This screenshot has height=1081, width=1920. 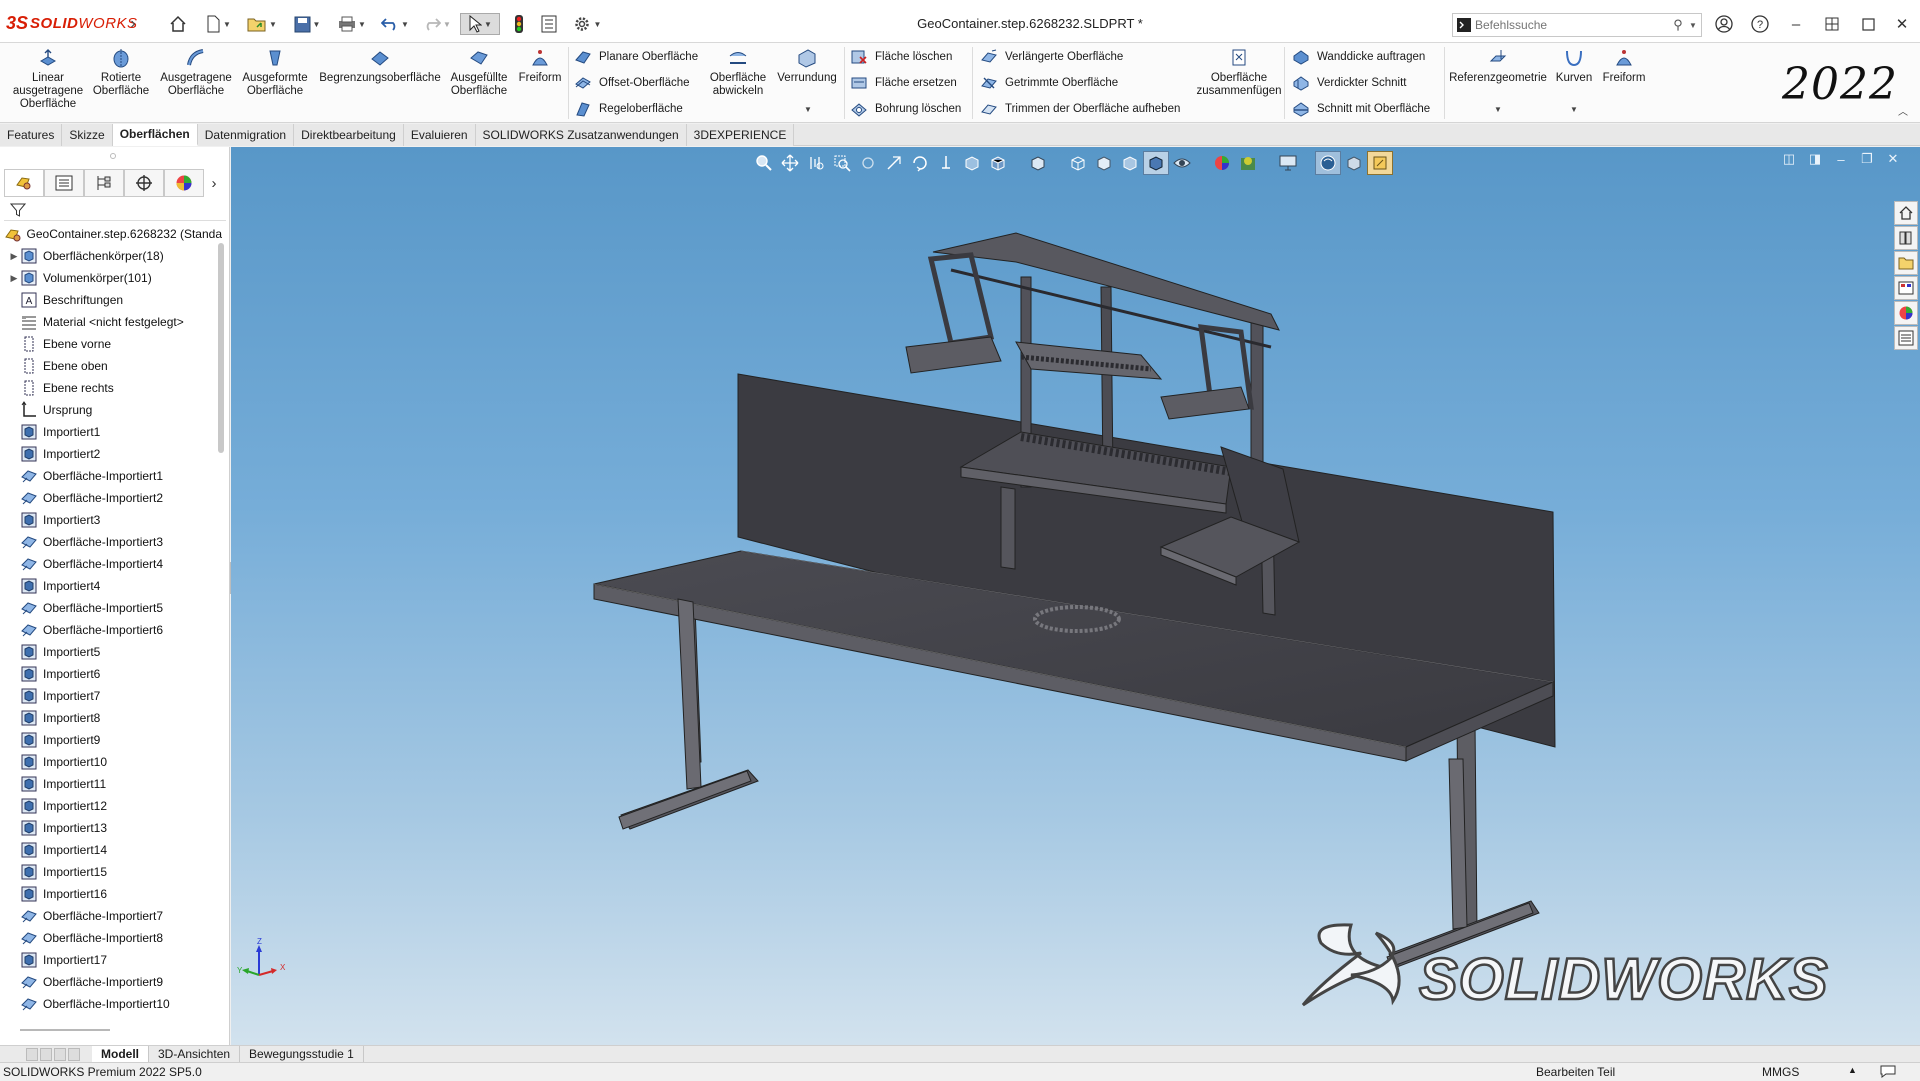 What do you see at coordinates (111, 608) in the screenshot?
I see `tree-item: Oberfläche-Importiert5` at bounding box center [111, 608].